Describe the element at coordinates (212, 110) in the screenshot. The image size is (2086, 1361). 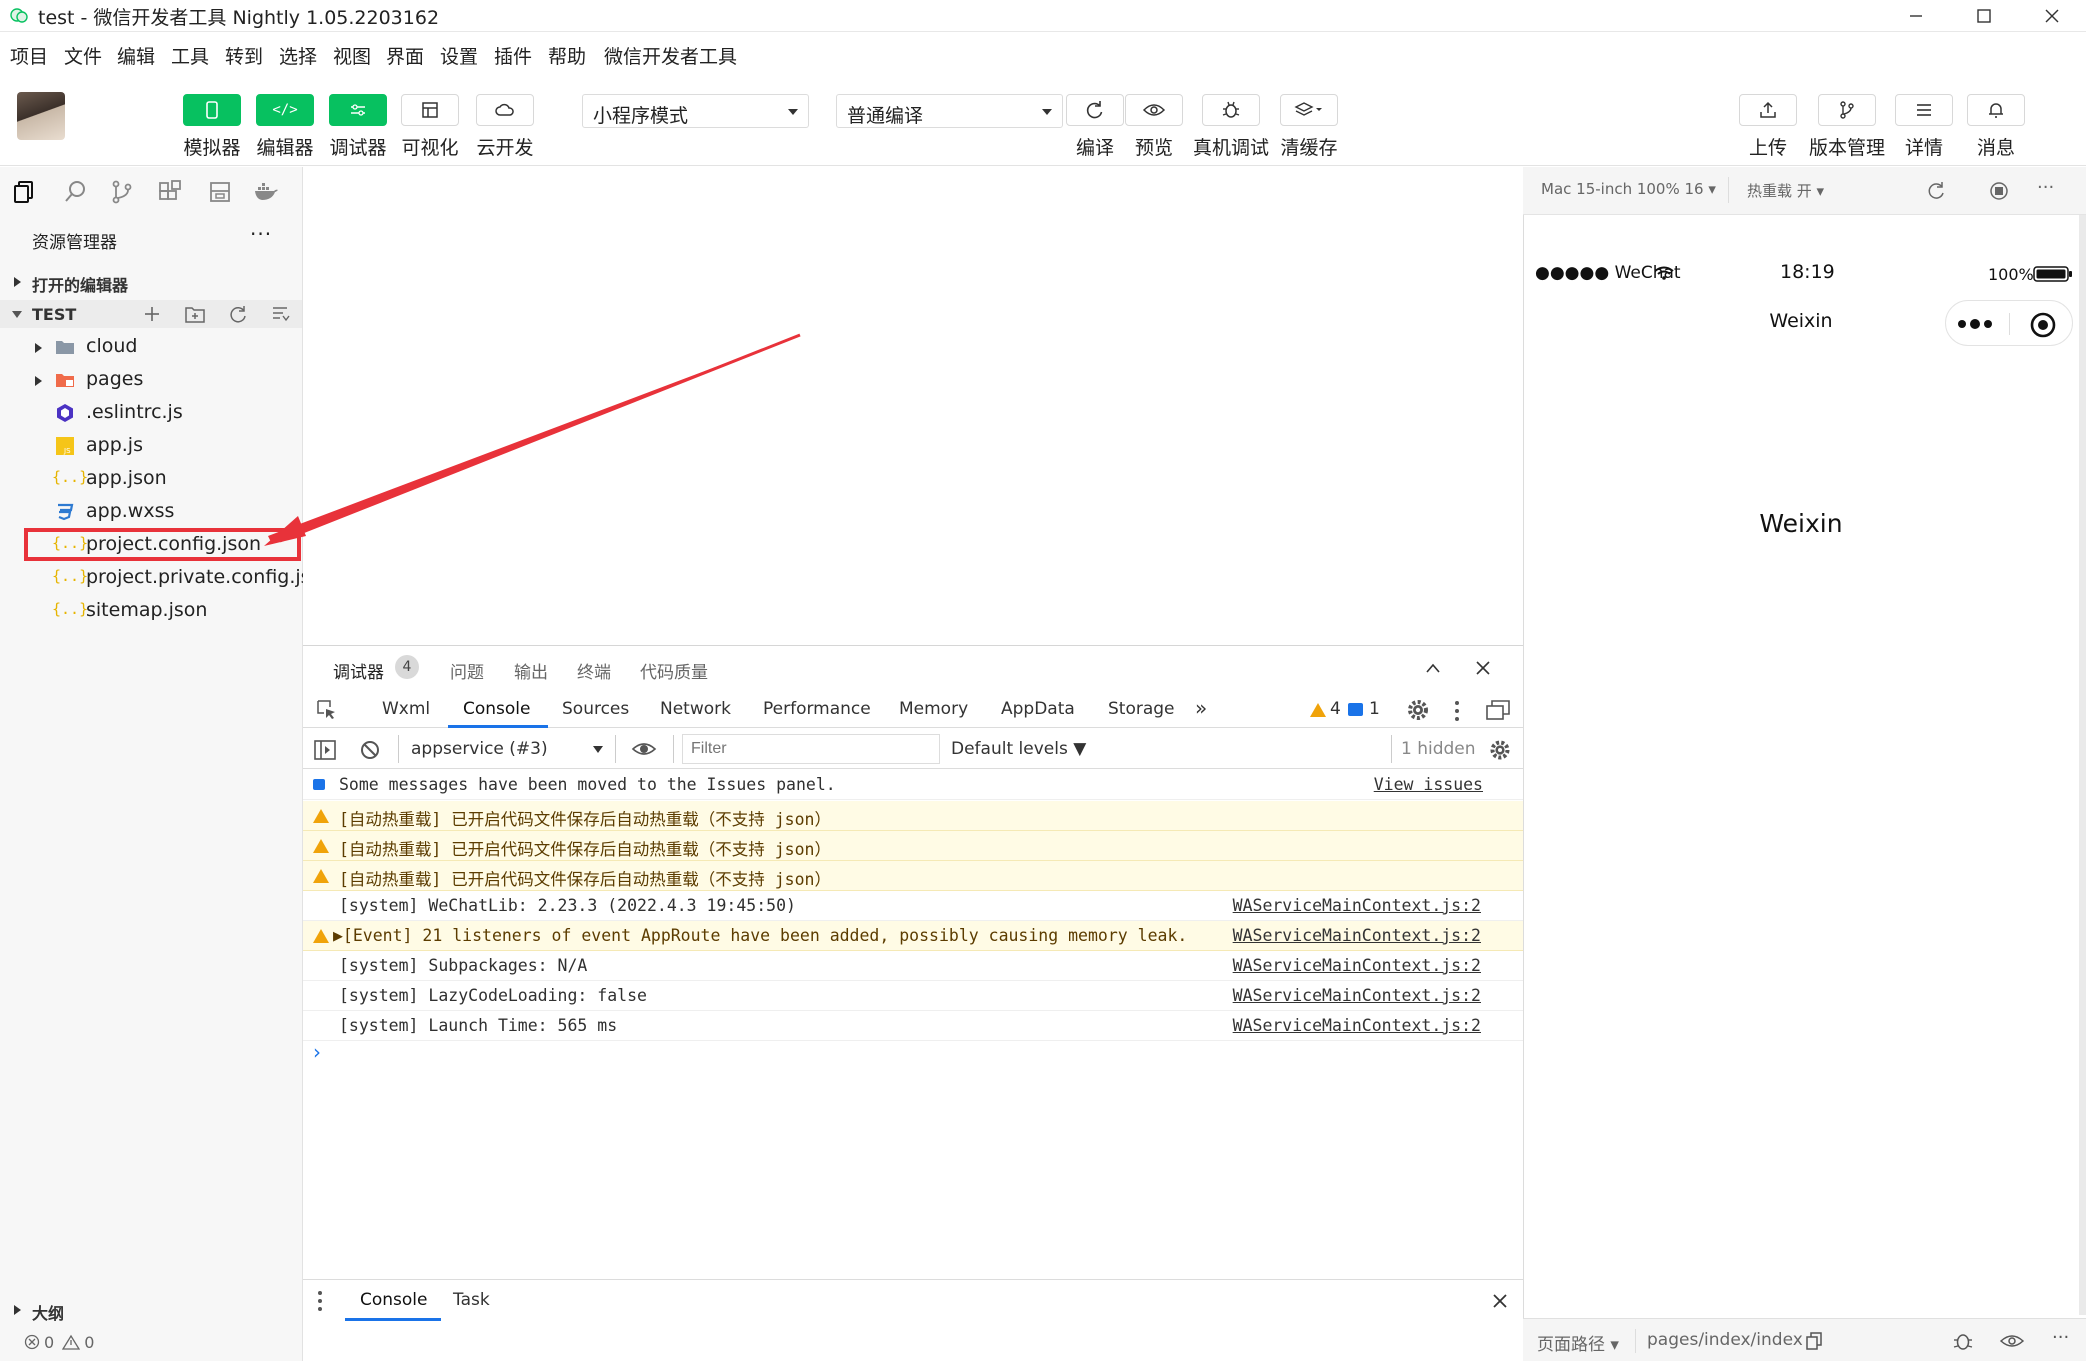
I see `simulator-toggle-button` at that location.